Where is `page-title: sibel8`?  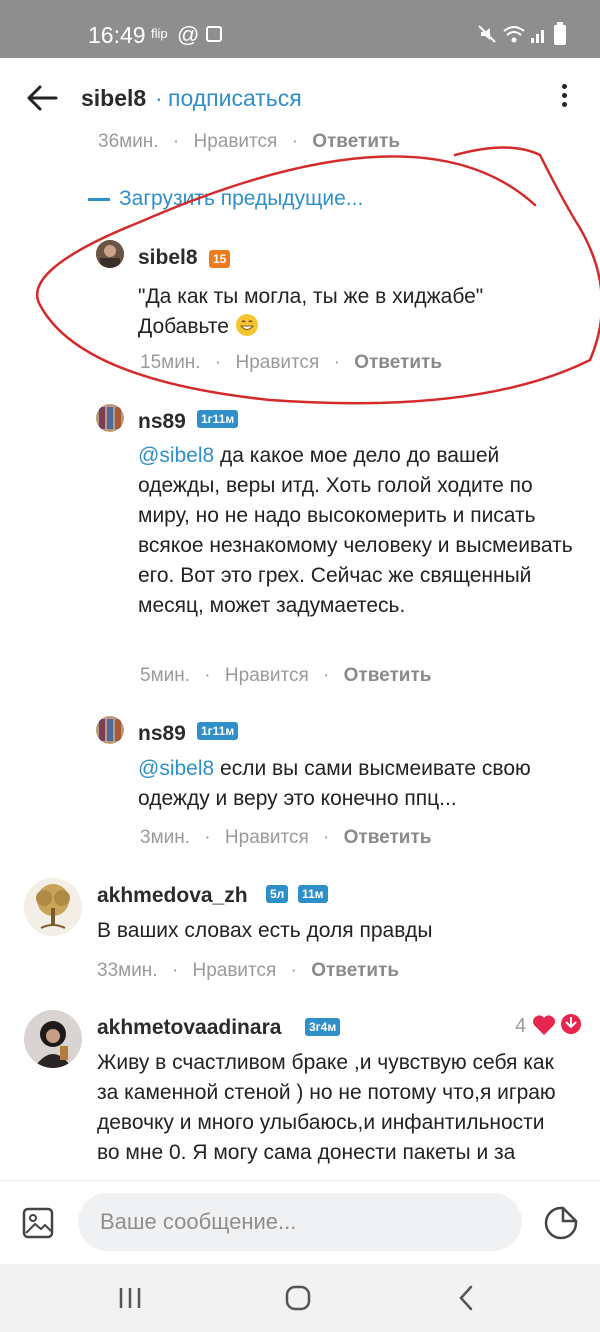
page-title: sibel8 is located at coordinates (113, 98).